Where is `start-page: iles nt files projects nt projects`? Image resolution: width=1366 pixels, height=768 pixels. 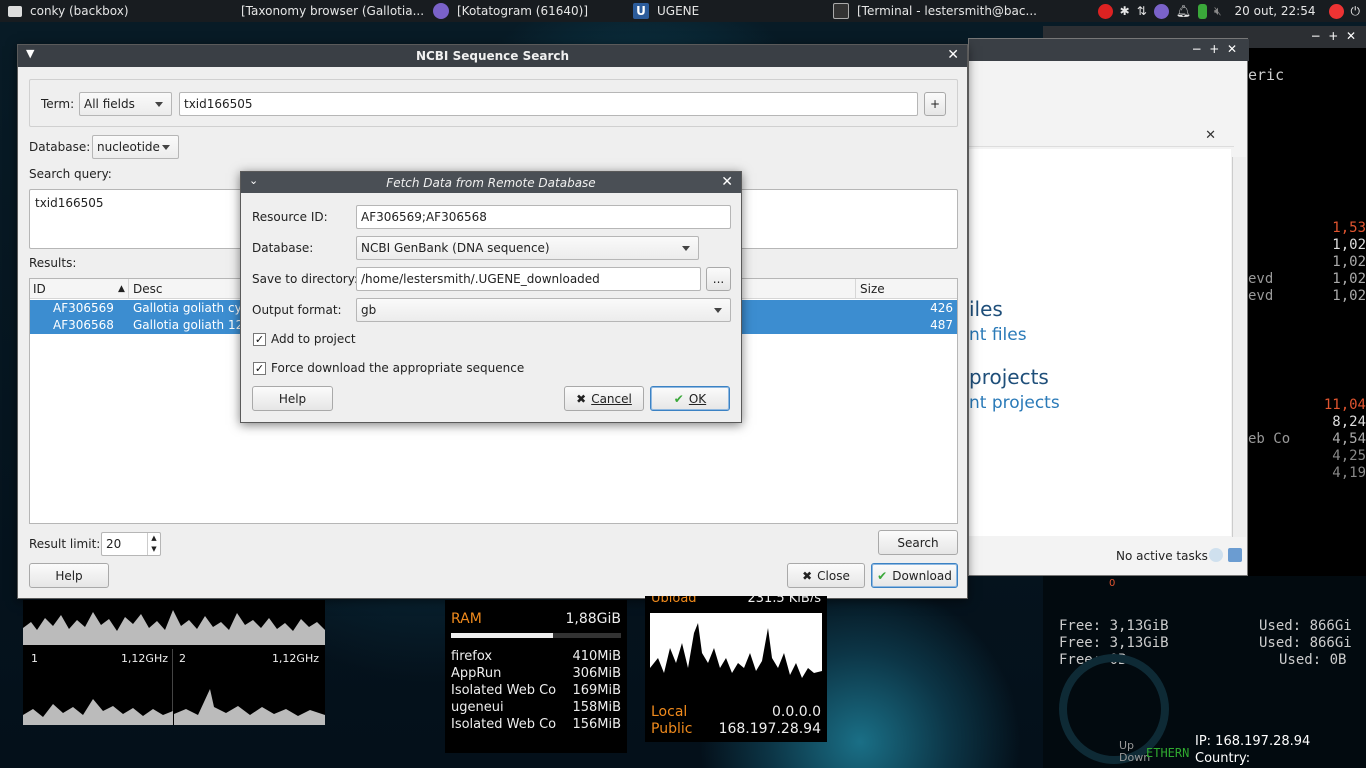 start-page: iles nt files projects nt projects is located at coordinates (1100, 342).